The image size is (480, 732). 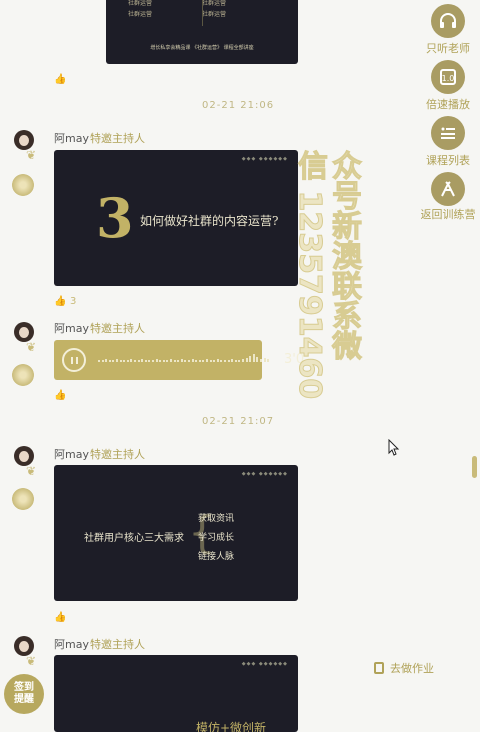 I want to click on homework-link: 去做作业, so click(x=404, y=668).